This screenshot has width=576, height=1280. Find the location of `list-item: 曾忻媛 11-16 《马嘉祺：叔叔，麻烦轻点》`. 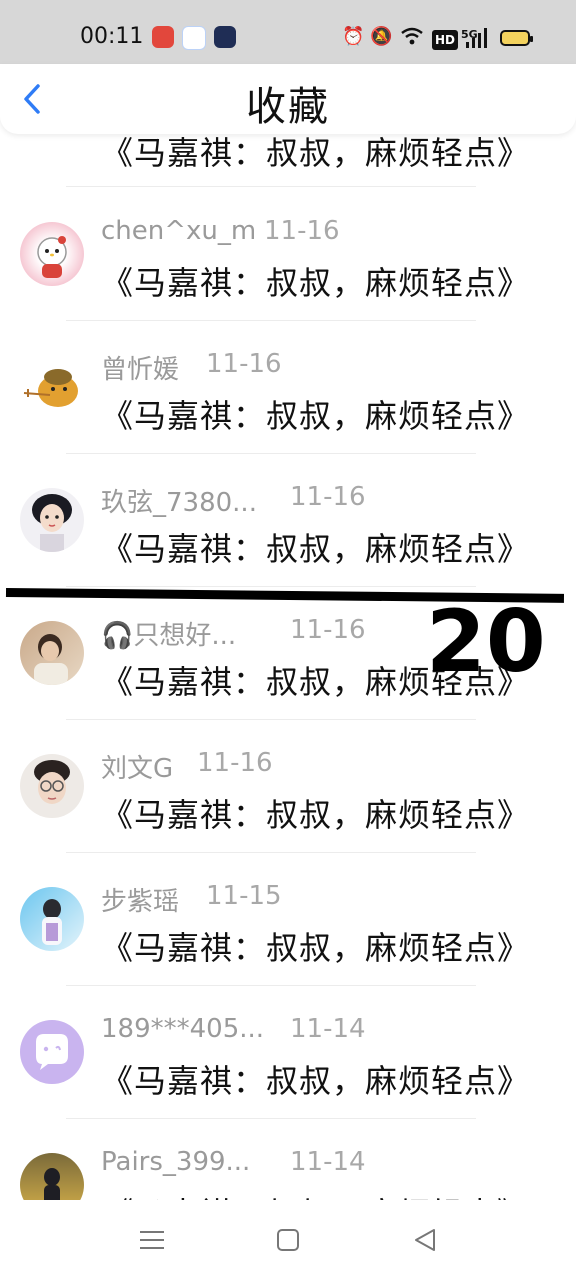

list-item: 曾忻媛 11-16 《马嘉祺：叔叔，麻烦轻点》 is located at coordinates (288, 403).